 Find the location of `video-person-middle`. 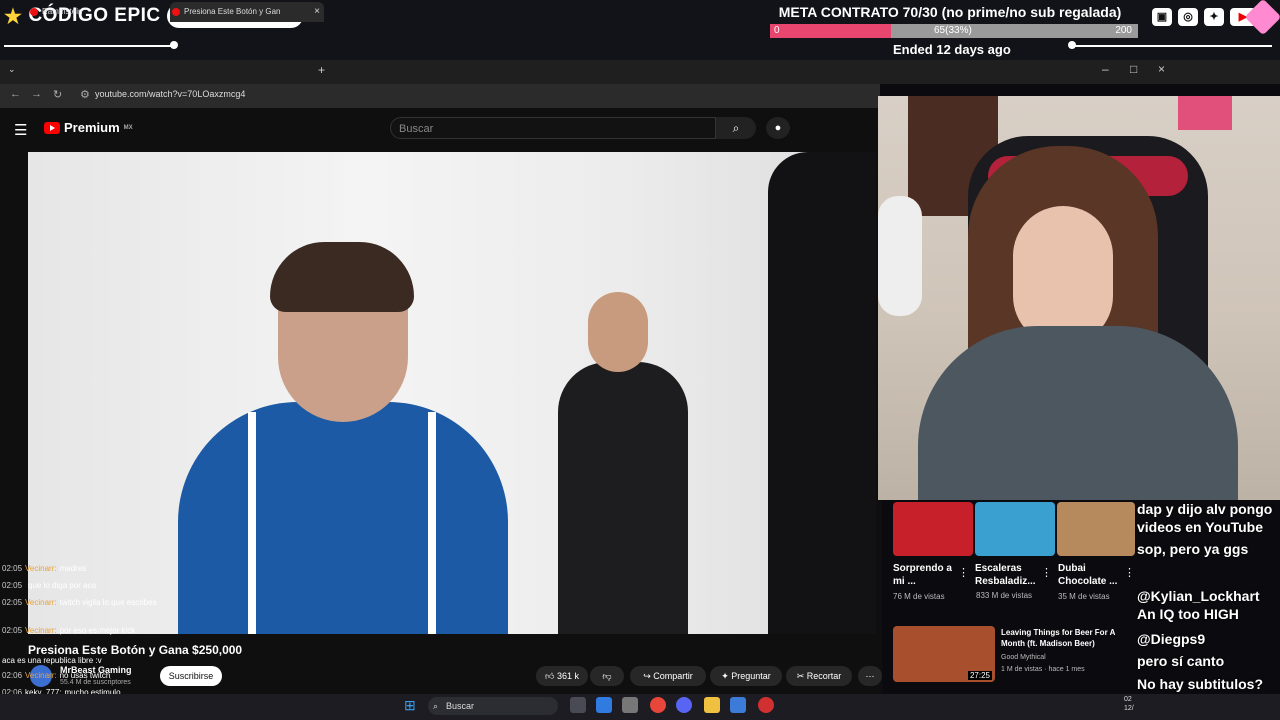

video-person-middle is located at coordinates (623, 463).